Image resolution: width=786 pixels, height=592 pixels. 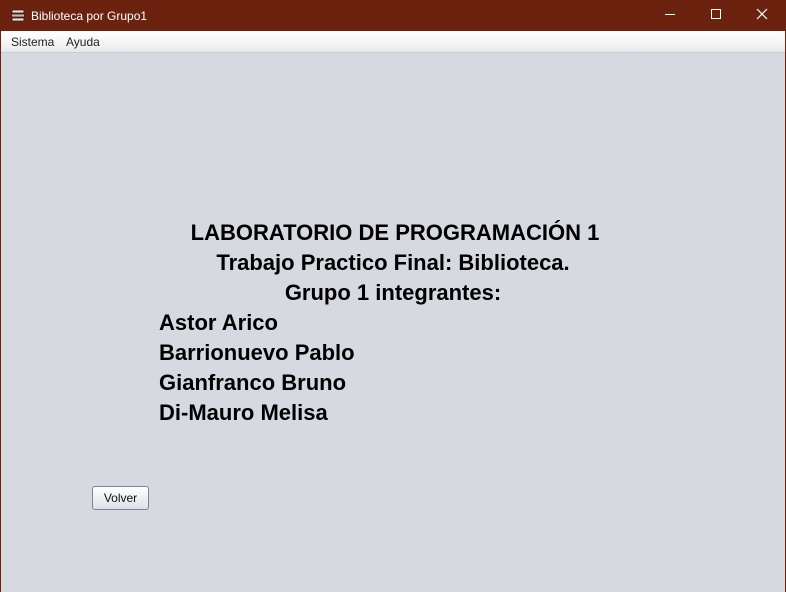 I want to click on maximize-button, so click(x=716, y=16).